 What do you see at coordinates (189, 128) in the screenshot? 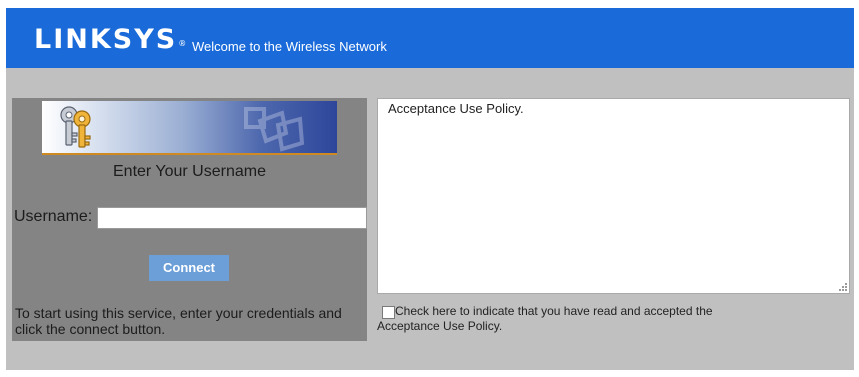
I see `login-banner` at bounding box center [189, 128].